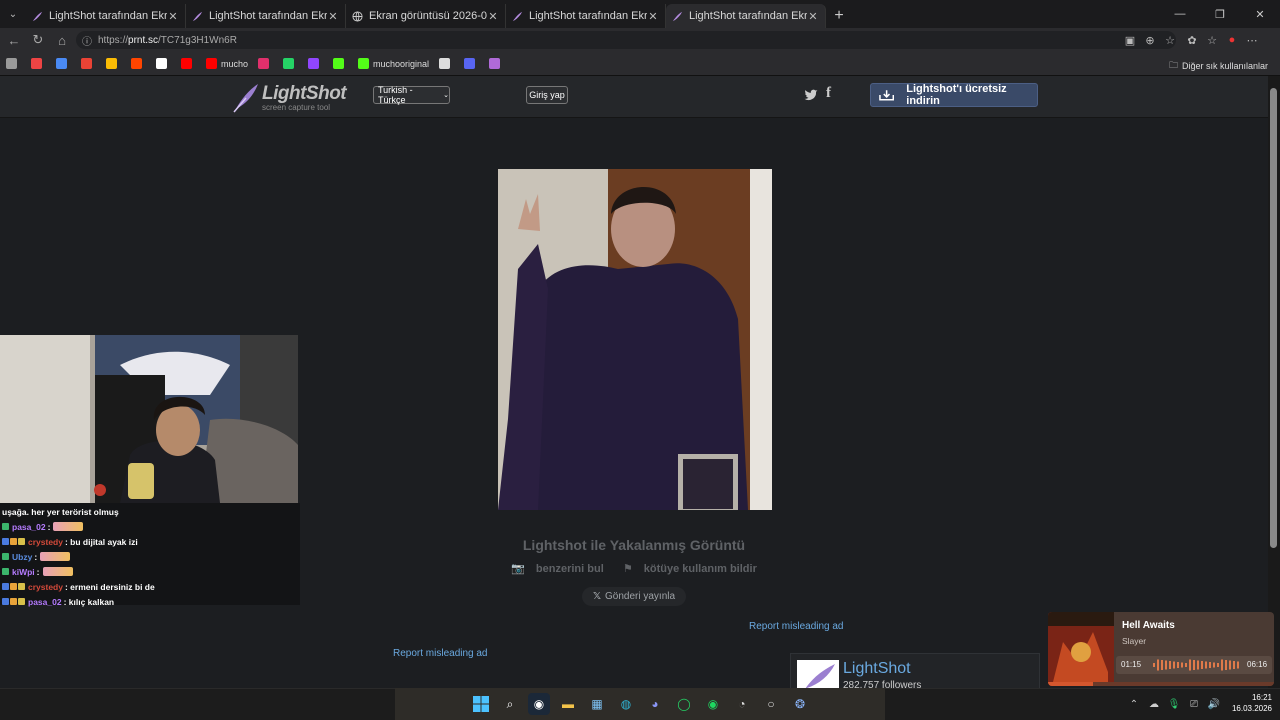 This screenshot has height=720, width=1280. I want to click on bookmark-label: mucho, so click(235, 63).